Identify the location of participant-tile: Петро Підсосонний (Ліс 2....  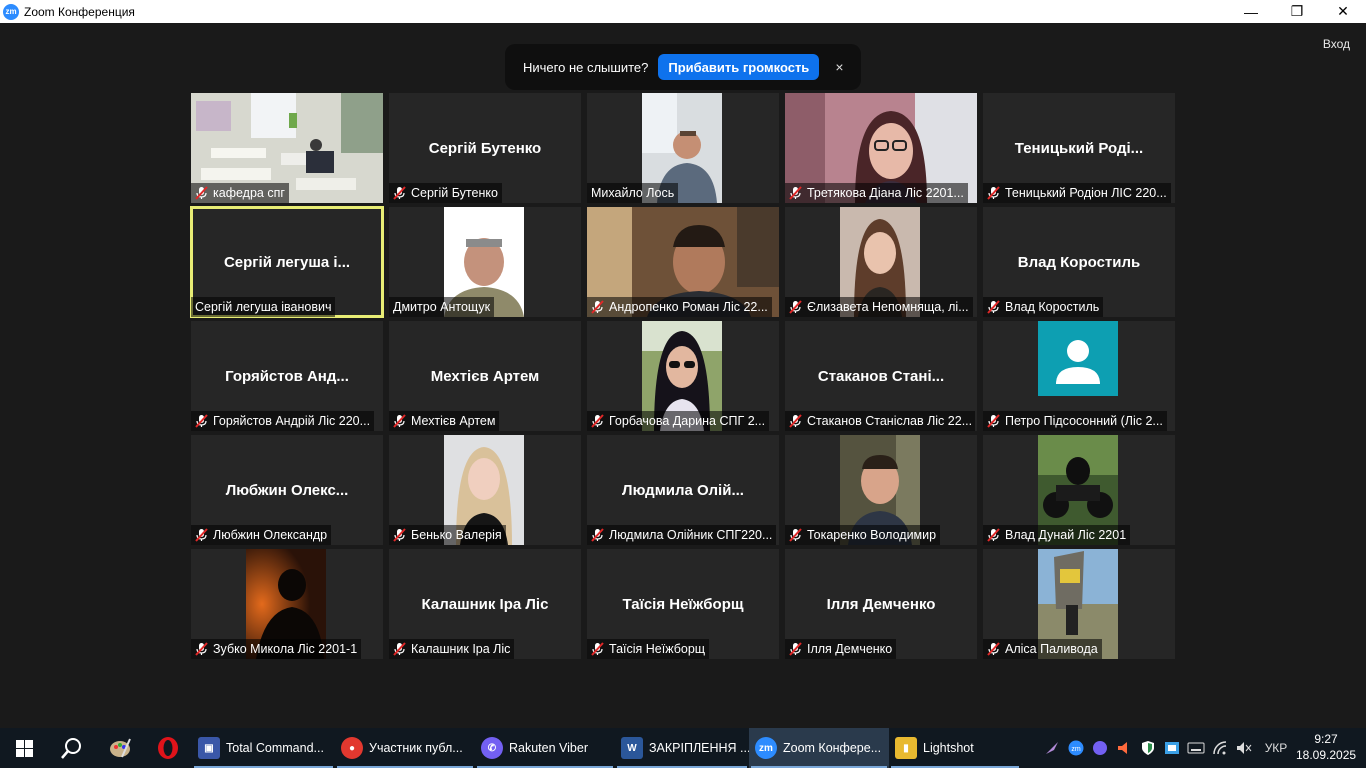
(1079, 376).